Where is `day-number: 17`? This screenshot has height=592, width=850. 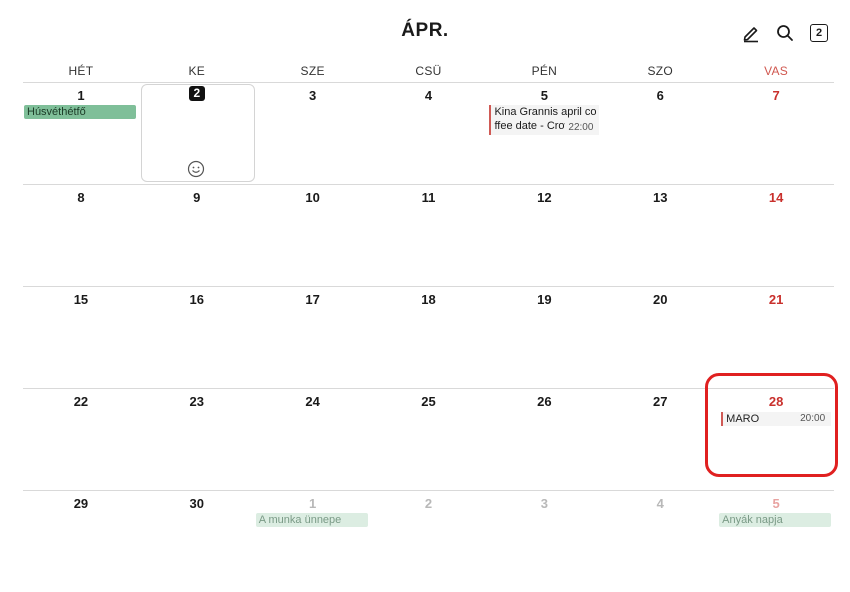
day-number: 17 is located at coordinates (312, 299).